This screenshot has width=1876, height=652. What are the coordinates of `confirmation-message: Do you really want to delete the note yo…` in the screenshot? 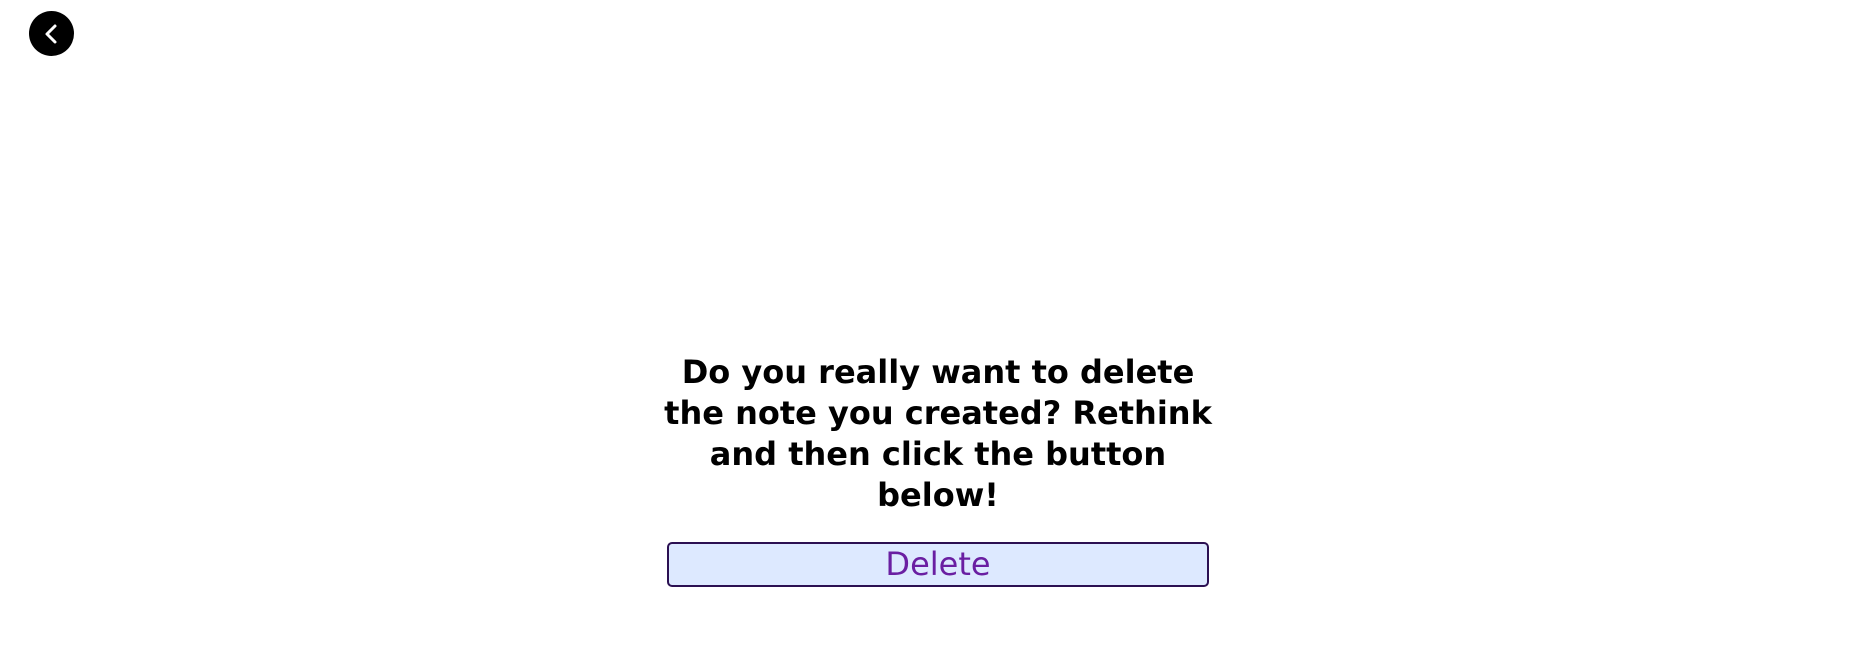 It's located at (938, 433).